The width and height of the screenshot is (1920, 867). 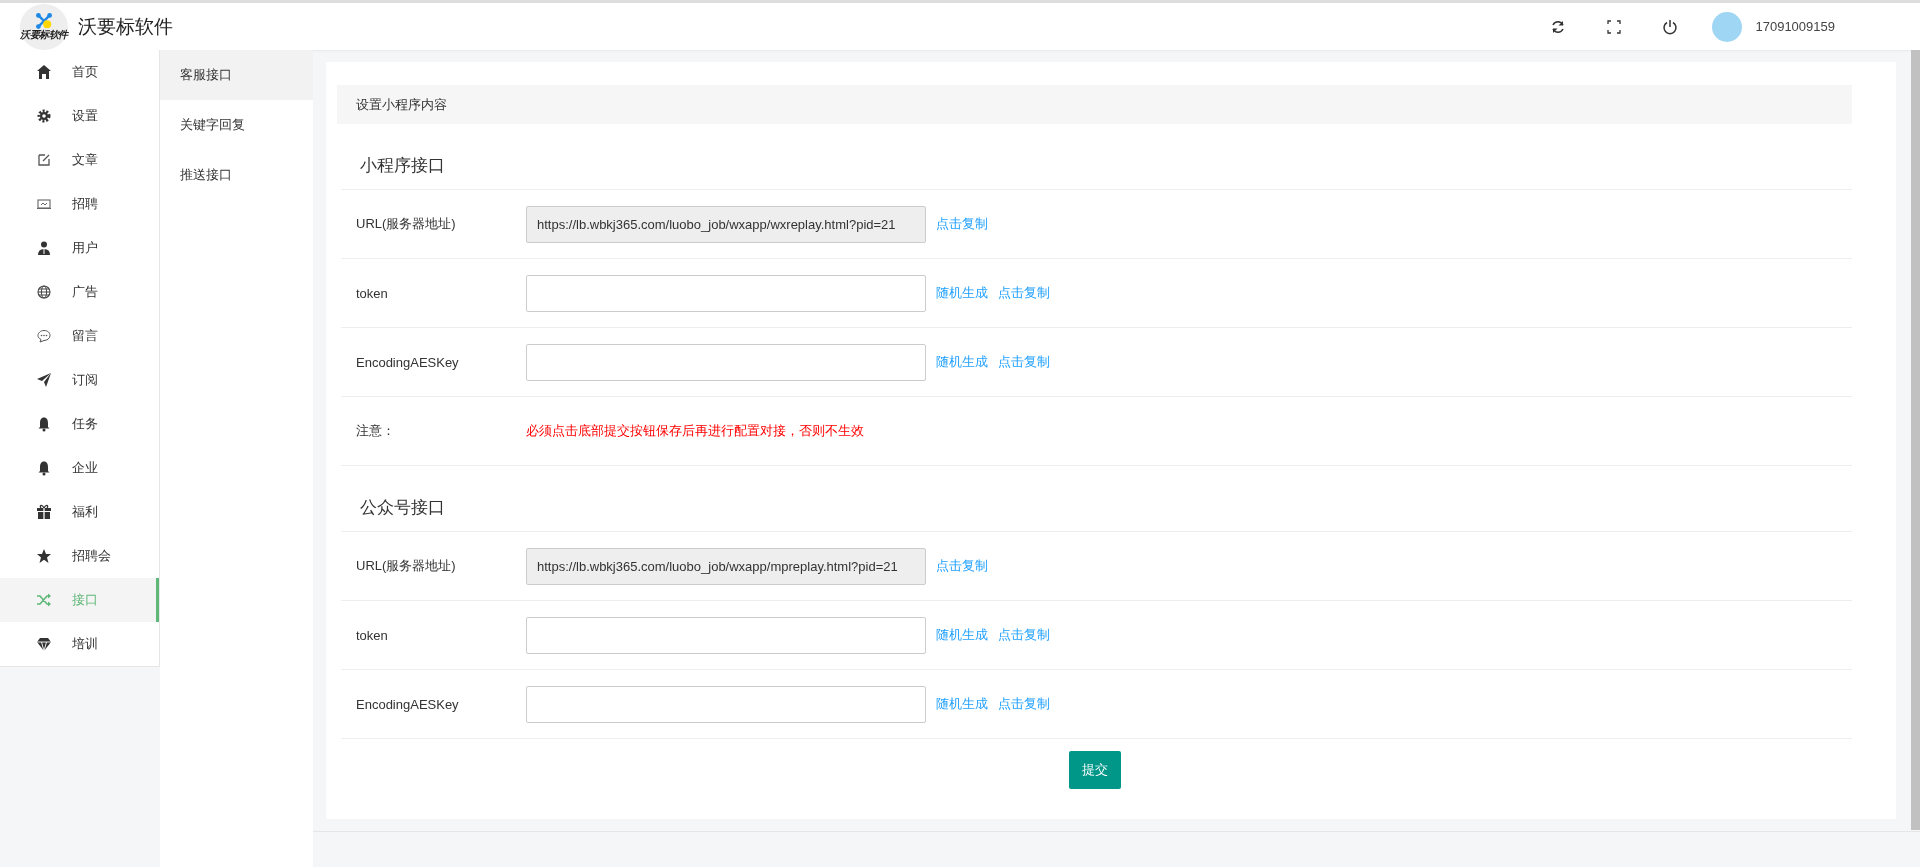 I want to click on sidebar-item: 任务, so click(x=79, y=424).